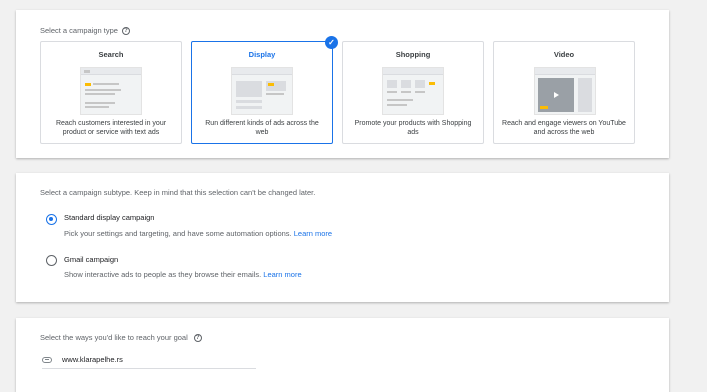  Describe the element at coordinates (91, 259) in the screenshot. I see `gmail-campaign-title: Gmail campaign` at that location.